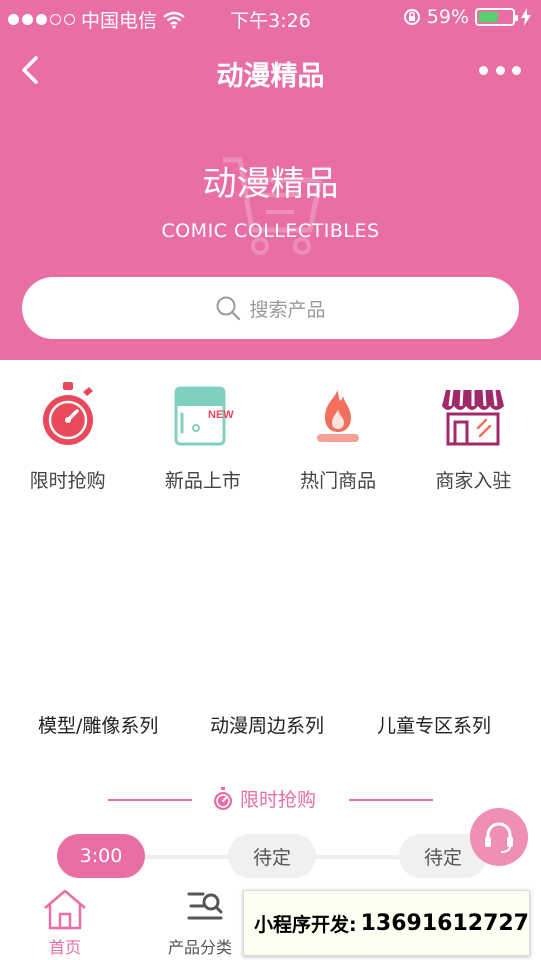 The image size is (541, 960). Describe the element at coordinates (473, 417) in the screenshot. I see `storefront-icon` at that location.